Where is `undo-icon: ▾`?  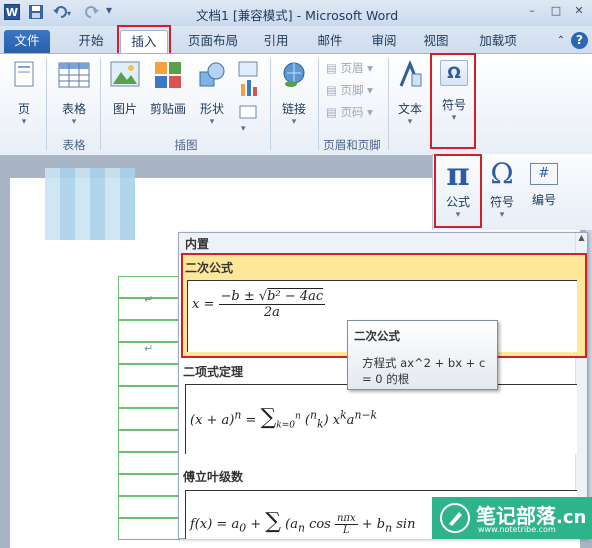 undo-icon: ▾ is located at coordinates (63, 13).